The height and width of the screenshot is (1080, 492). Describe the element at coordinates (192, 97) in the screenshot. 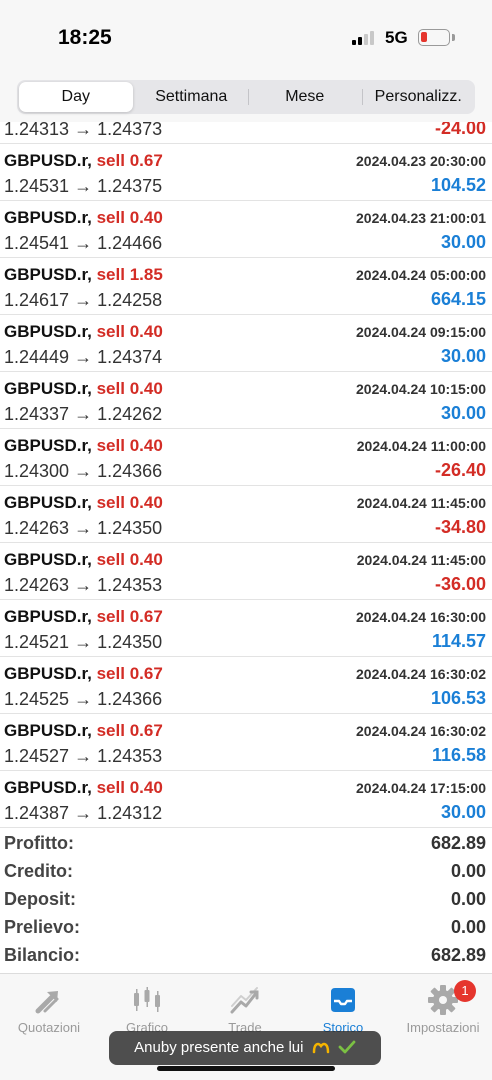

I see `tab-settimana: Settimana` at that location.